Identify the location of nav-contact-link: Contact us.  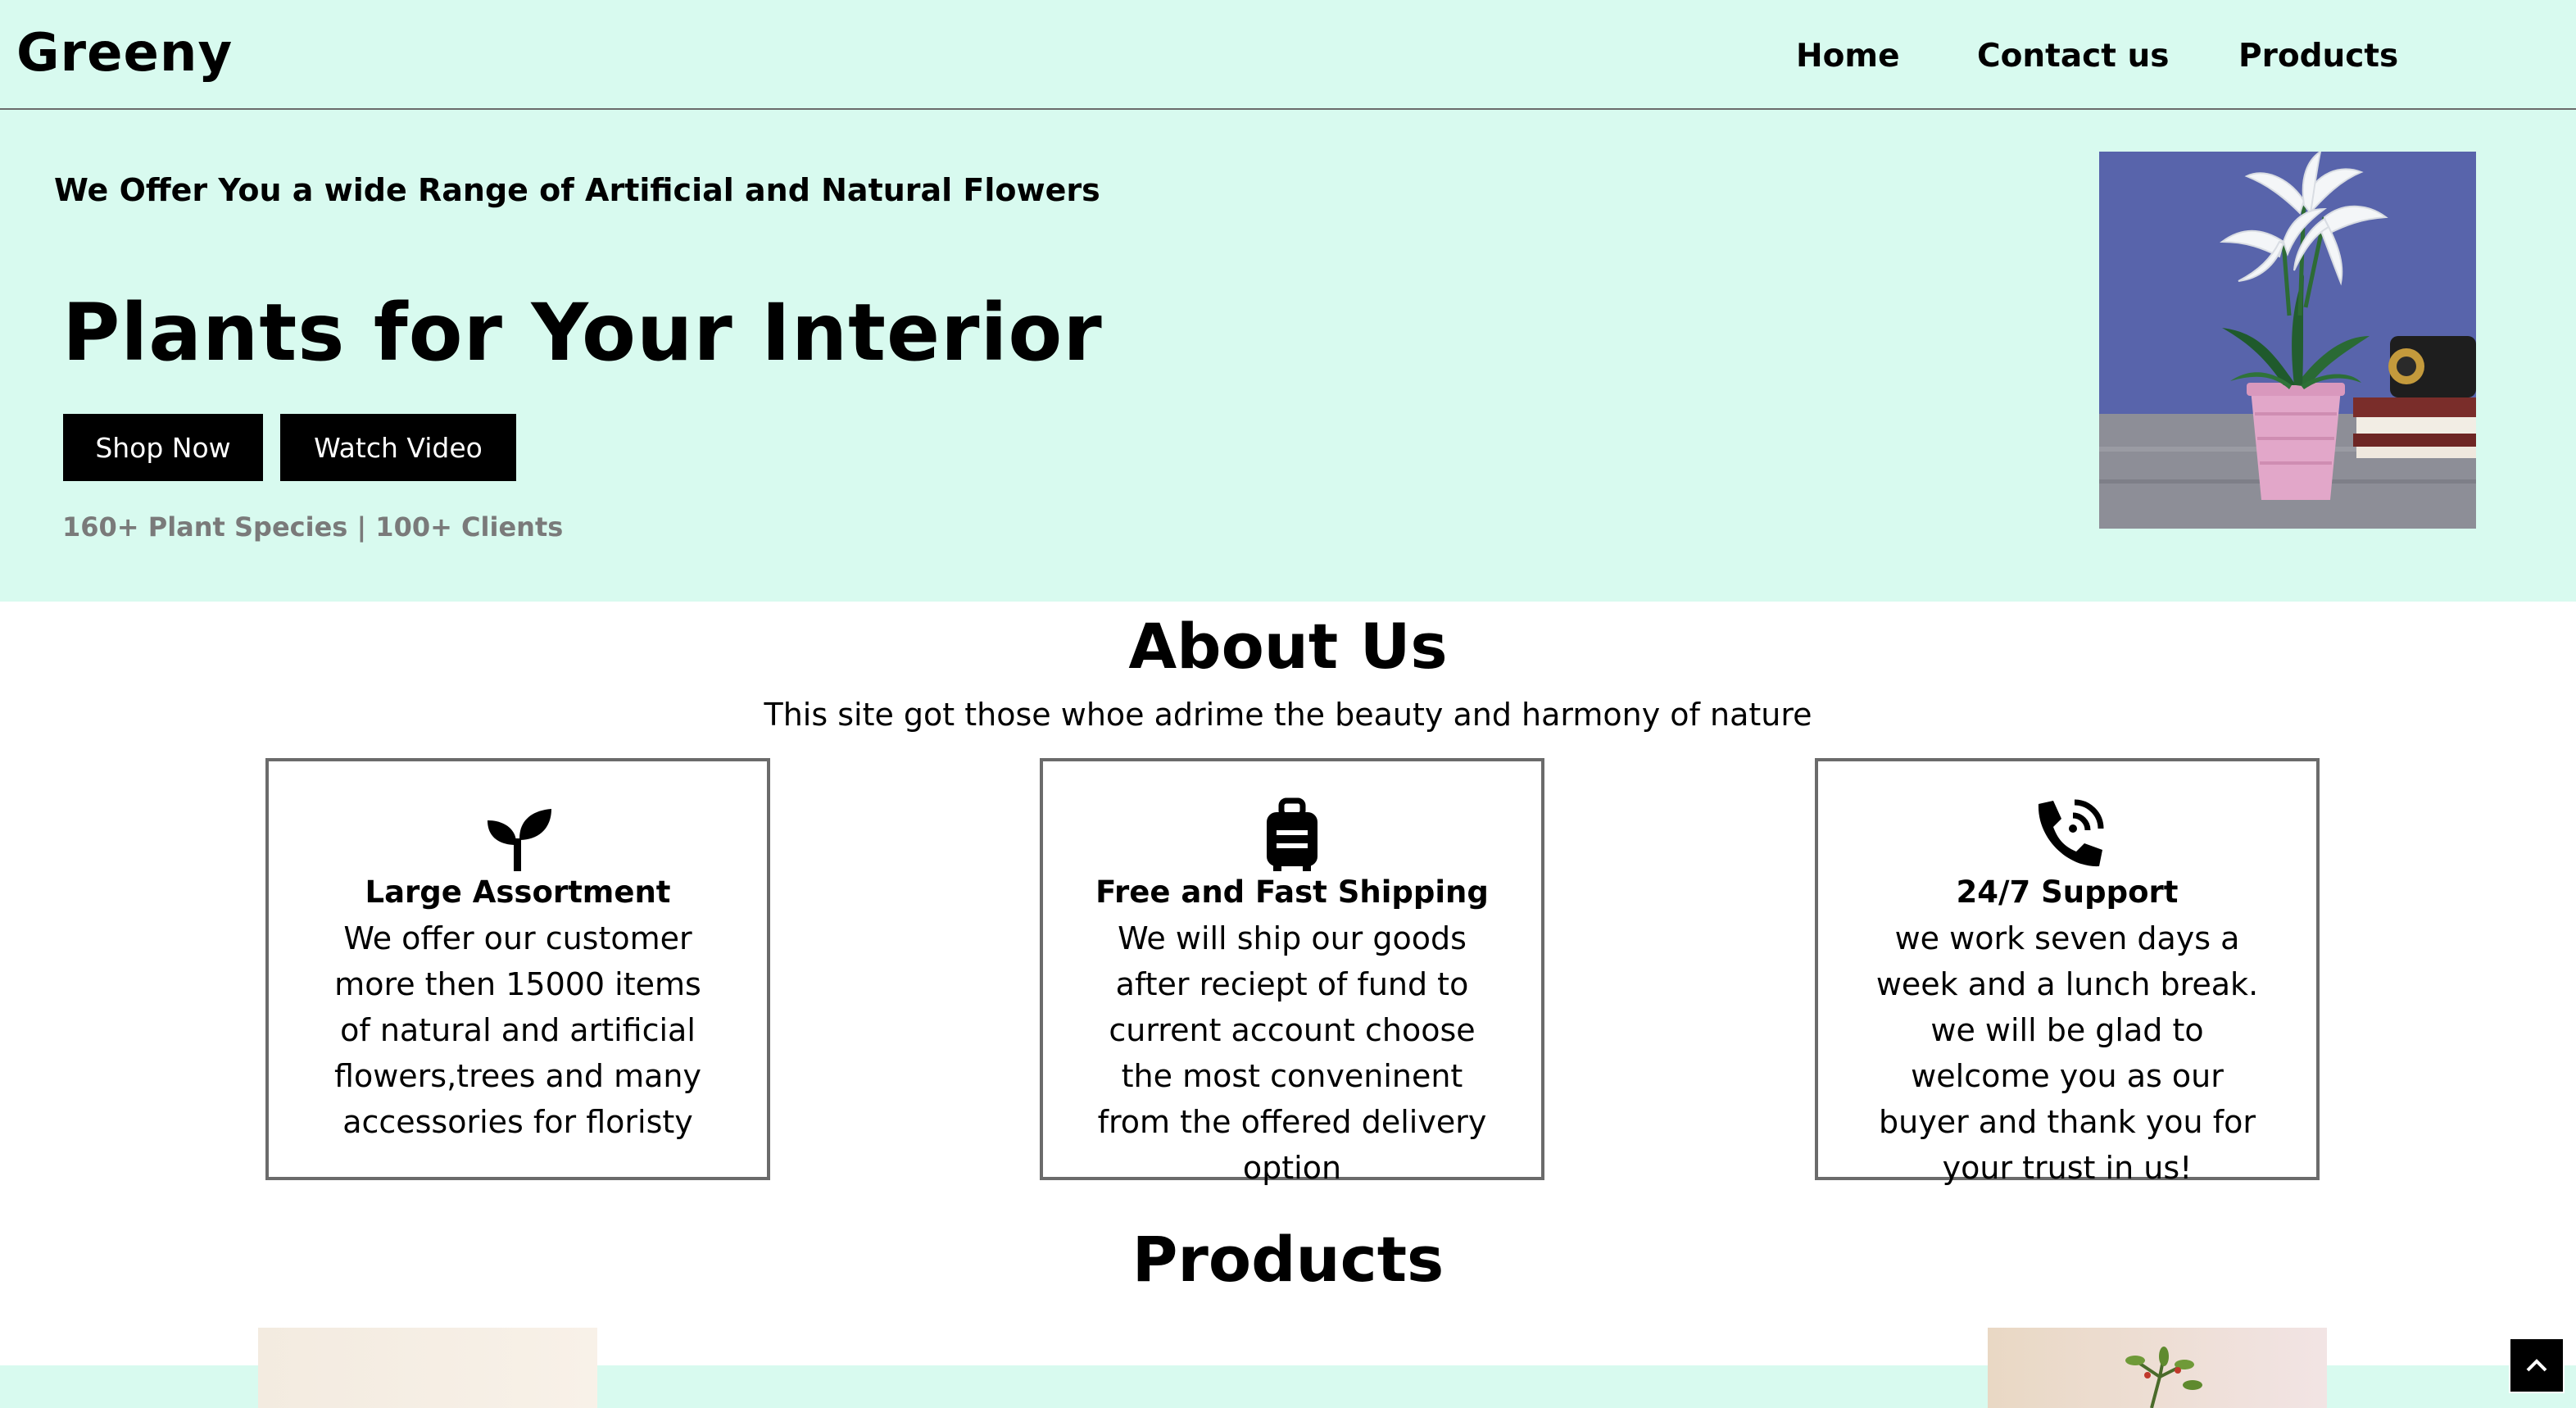
(2073, 56).